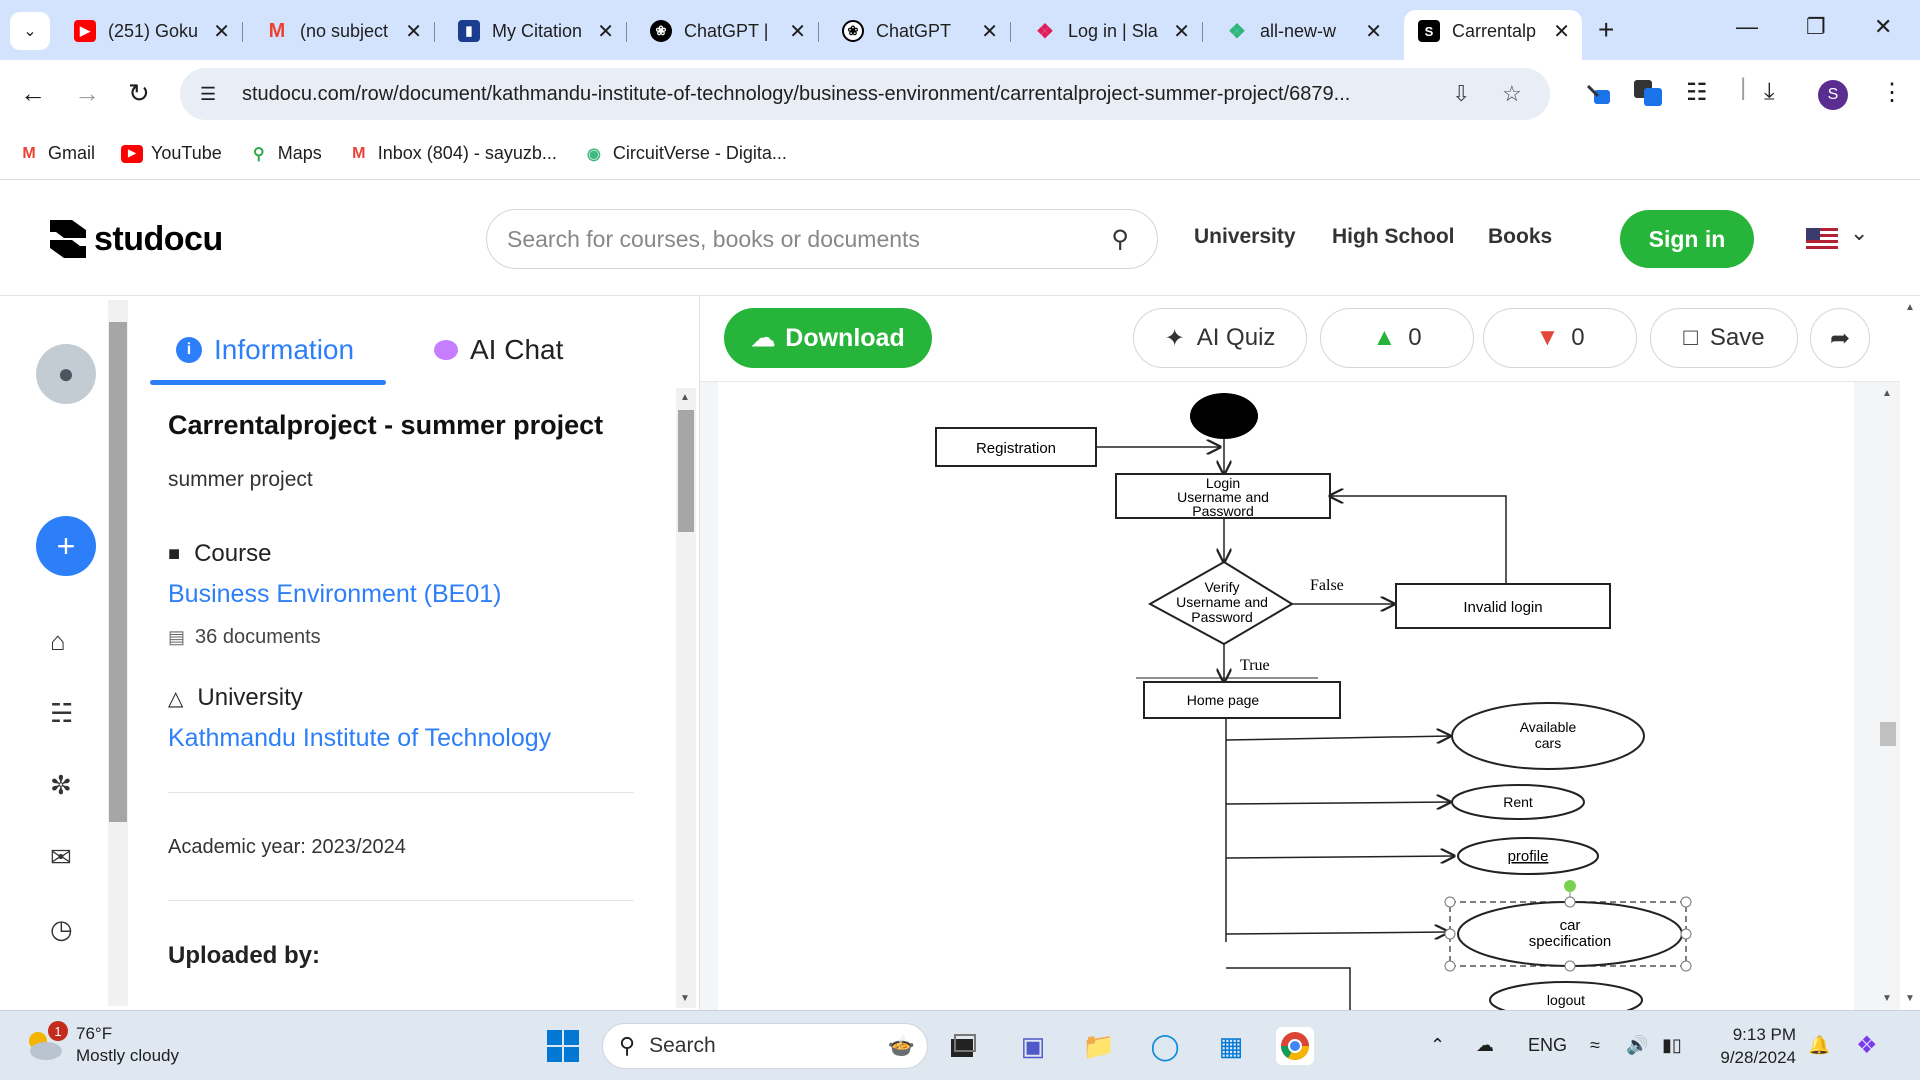 The height and width of the screenshot is (1080, 1920). What do you see at coordinates (1493, 35) in the screenshot?
I see `browser-tab-active: S Carrentalp ✕` at bounding box center [1493, 35].